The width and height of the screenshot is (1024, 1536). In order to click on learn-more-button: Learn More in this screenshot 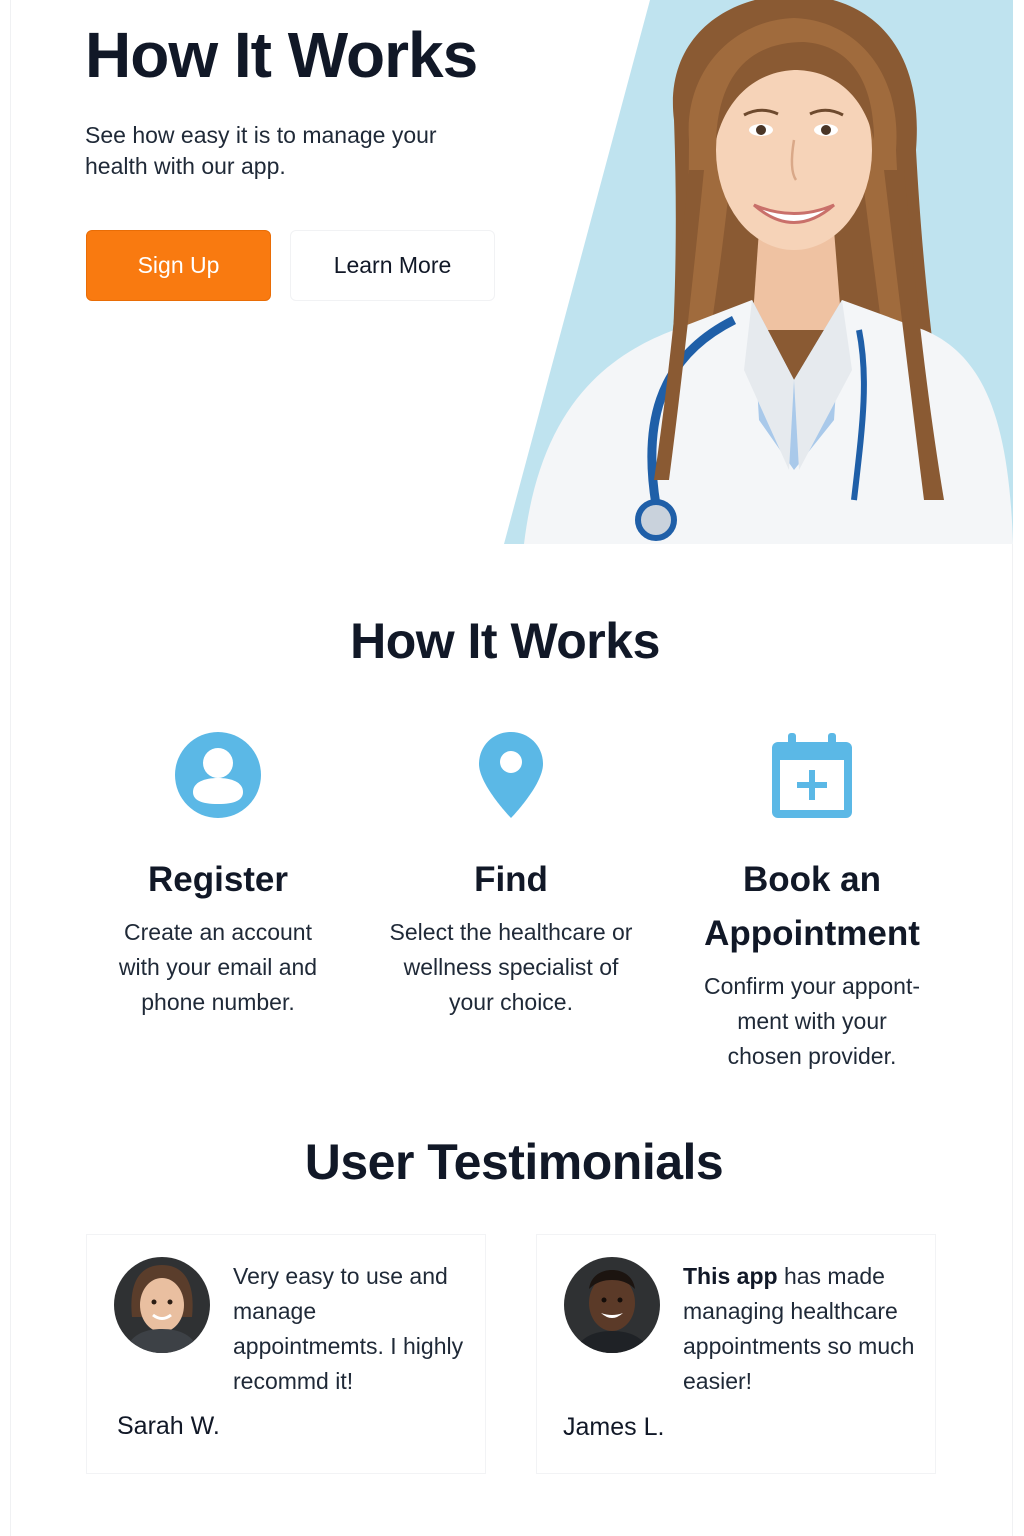, I will do `click(392, 265)`.